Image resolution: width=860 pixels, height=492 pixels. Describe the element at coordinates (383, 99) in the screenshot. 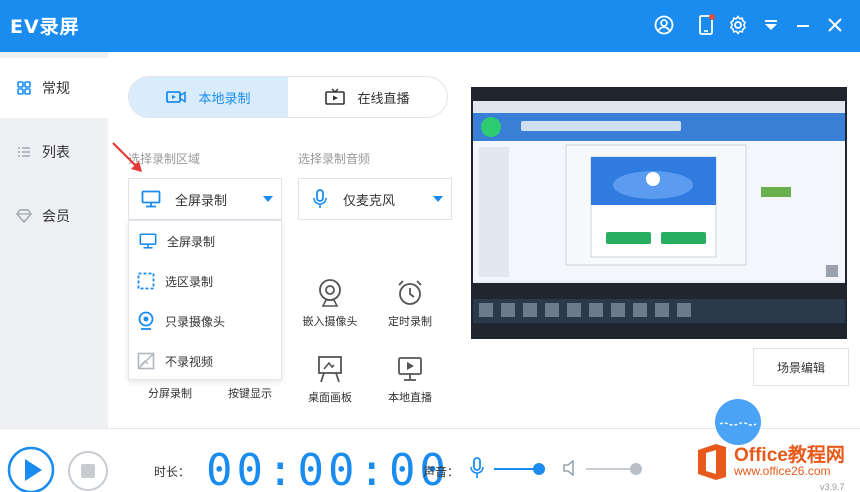

I see `tab-label: 在线直播` at that location.